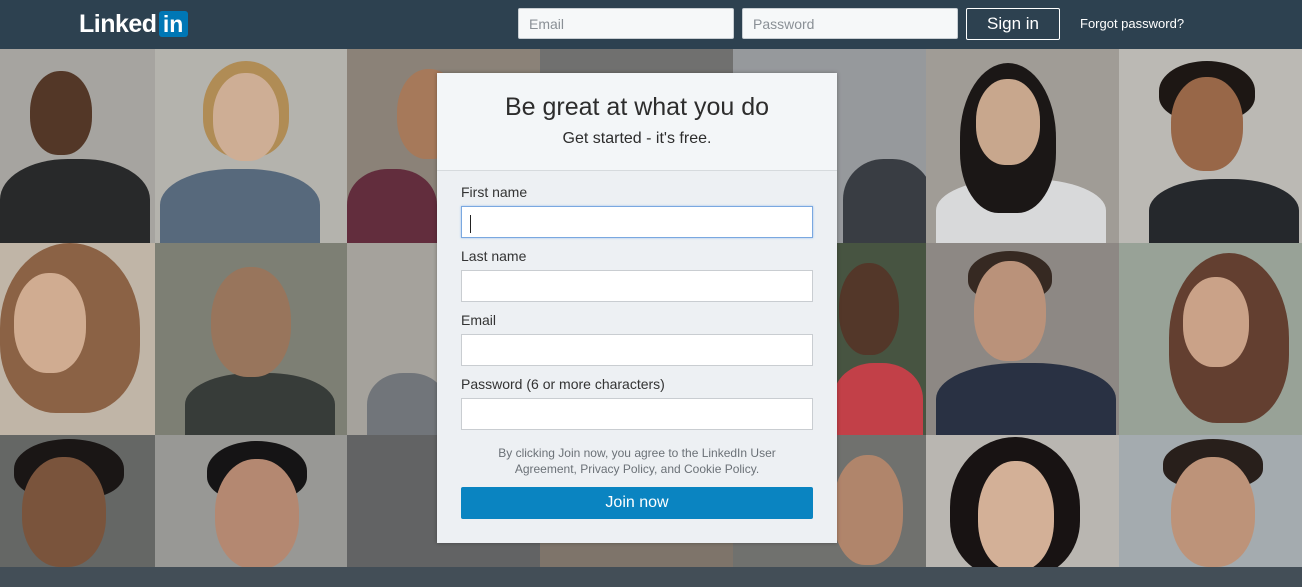  Describe the element at coordinates (637, 138) in the screenshot. I see `page-subtitle: Get started - it's free.` at that location.